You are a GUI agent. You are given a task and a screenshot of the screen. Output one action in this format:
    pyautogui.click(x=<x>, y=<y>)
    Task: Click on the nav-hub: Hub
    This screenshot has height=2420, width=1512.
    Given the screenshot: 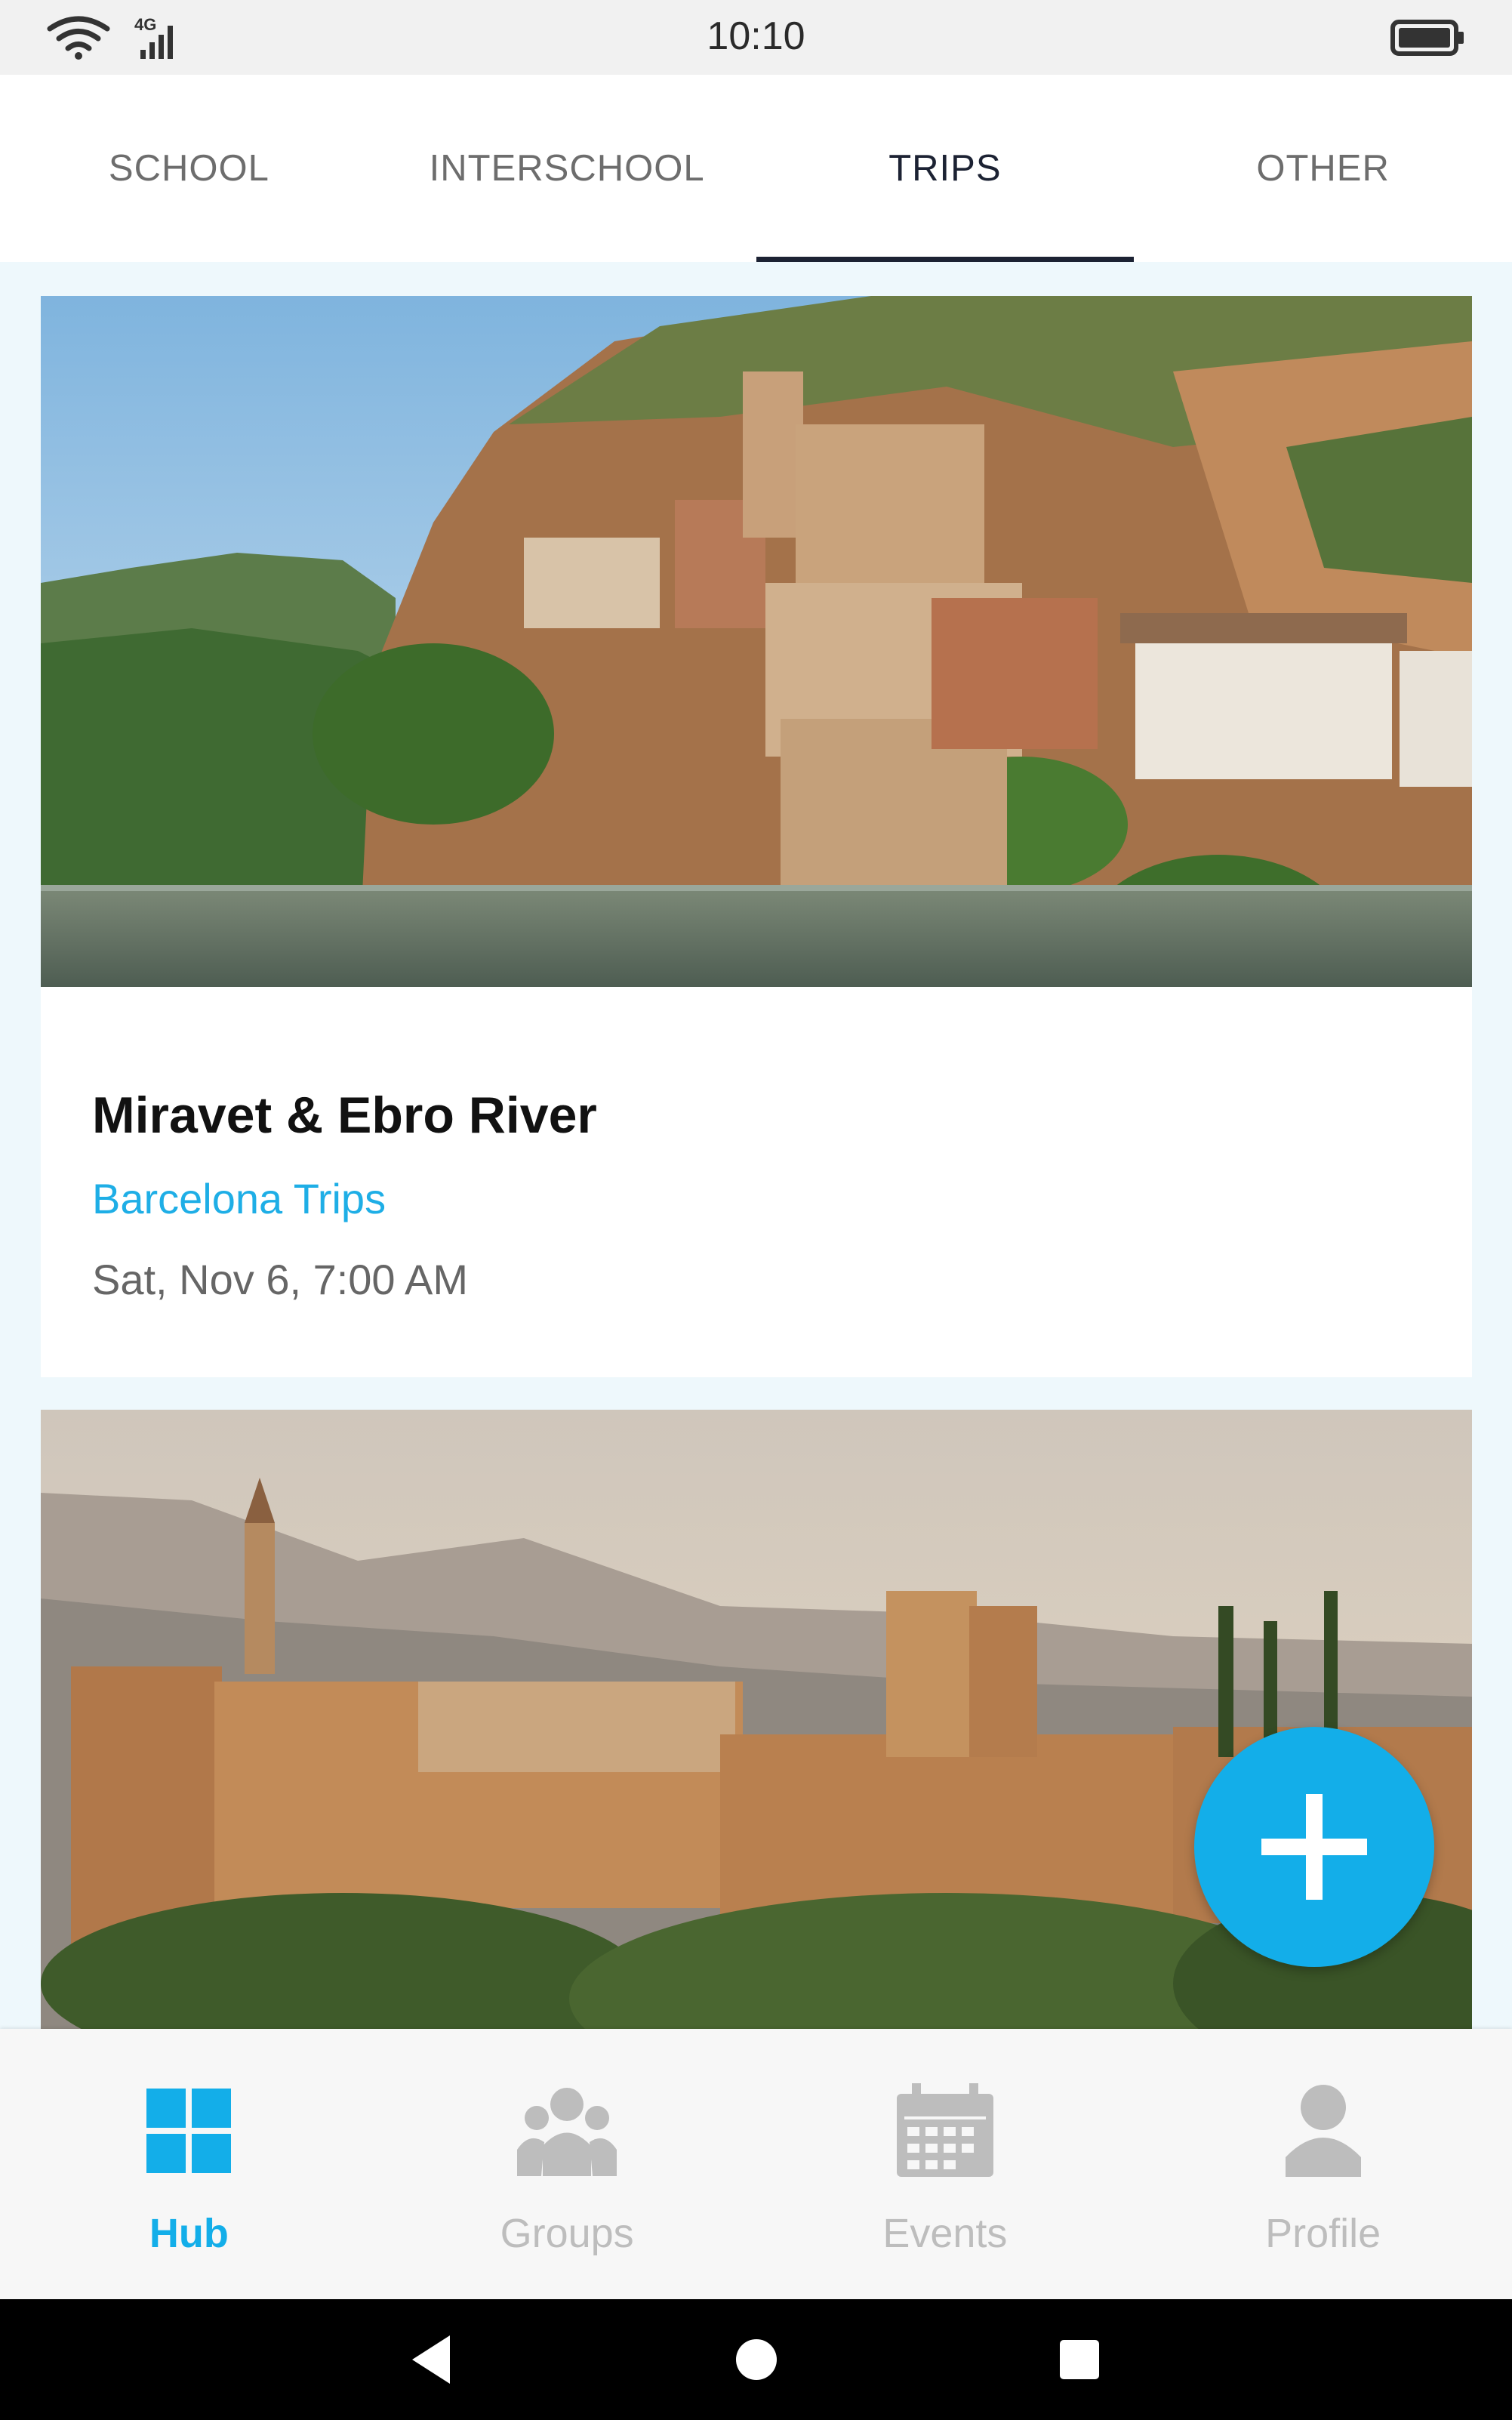 What is the action you would take?
    pyautogui.click(x=189, y=2164)
    